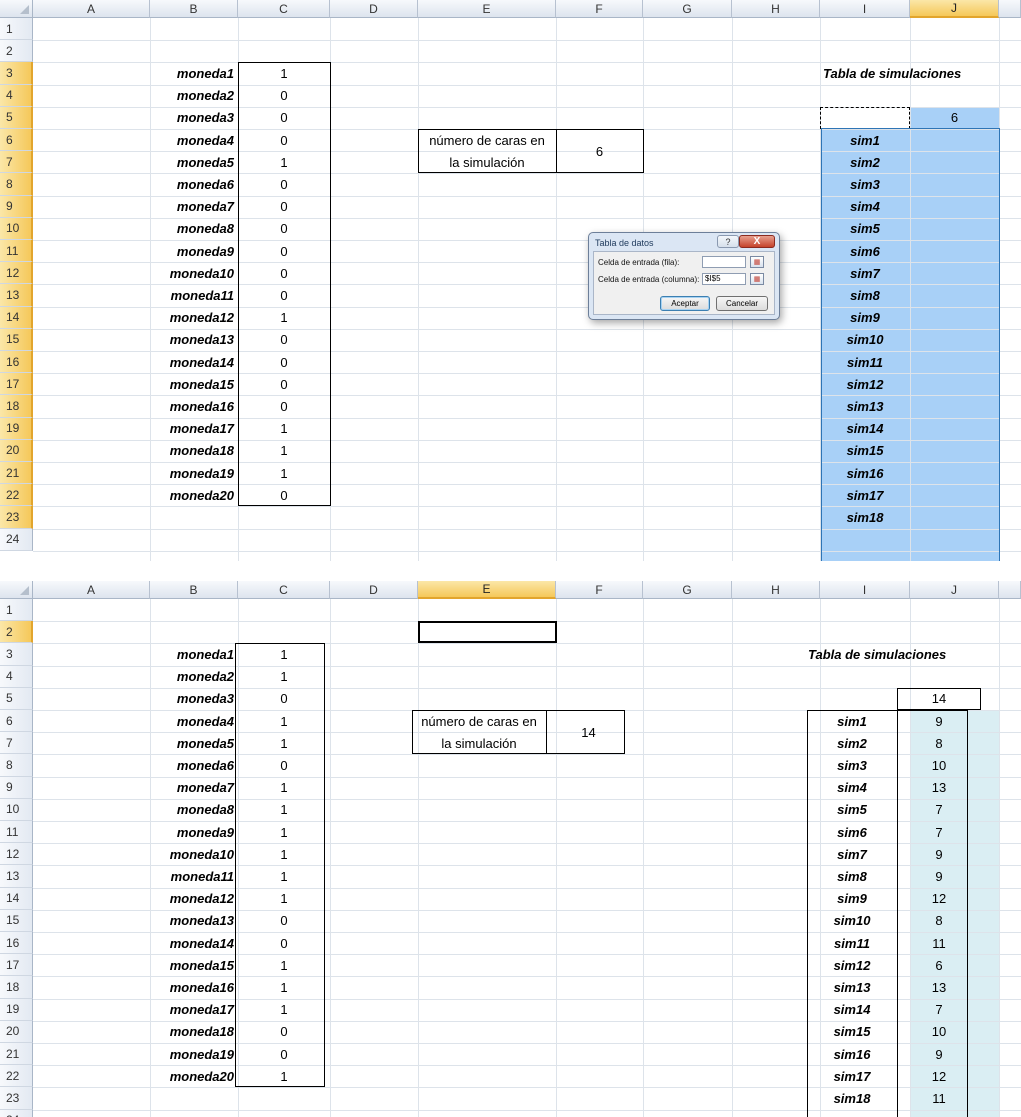  I want to click on sheet2-row-header-24: 24, so click(16, 1113).